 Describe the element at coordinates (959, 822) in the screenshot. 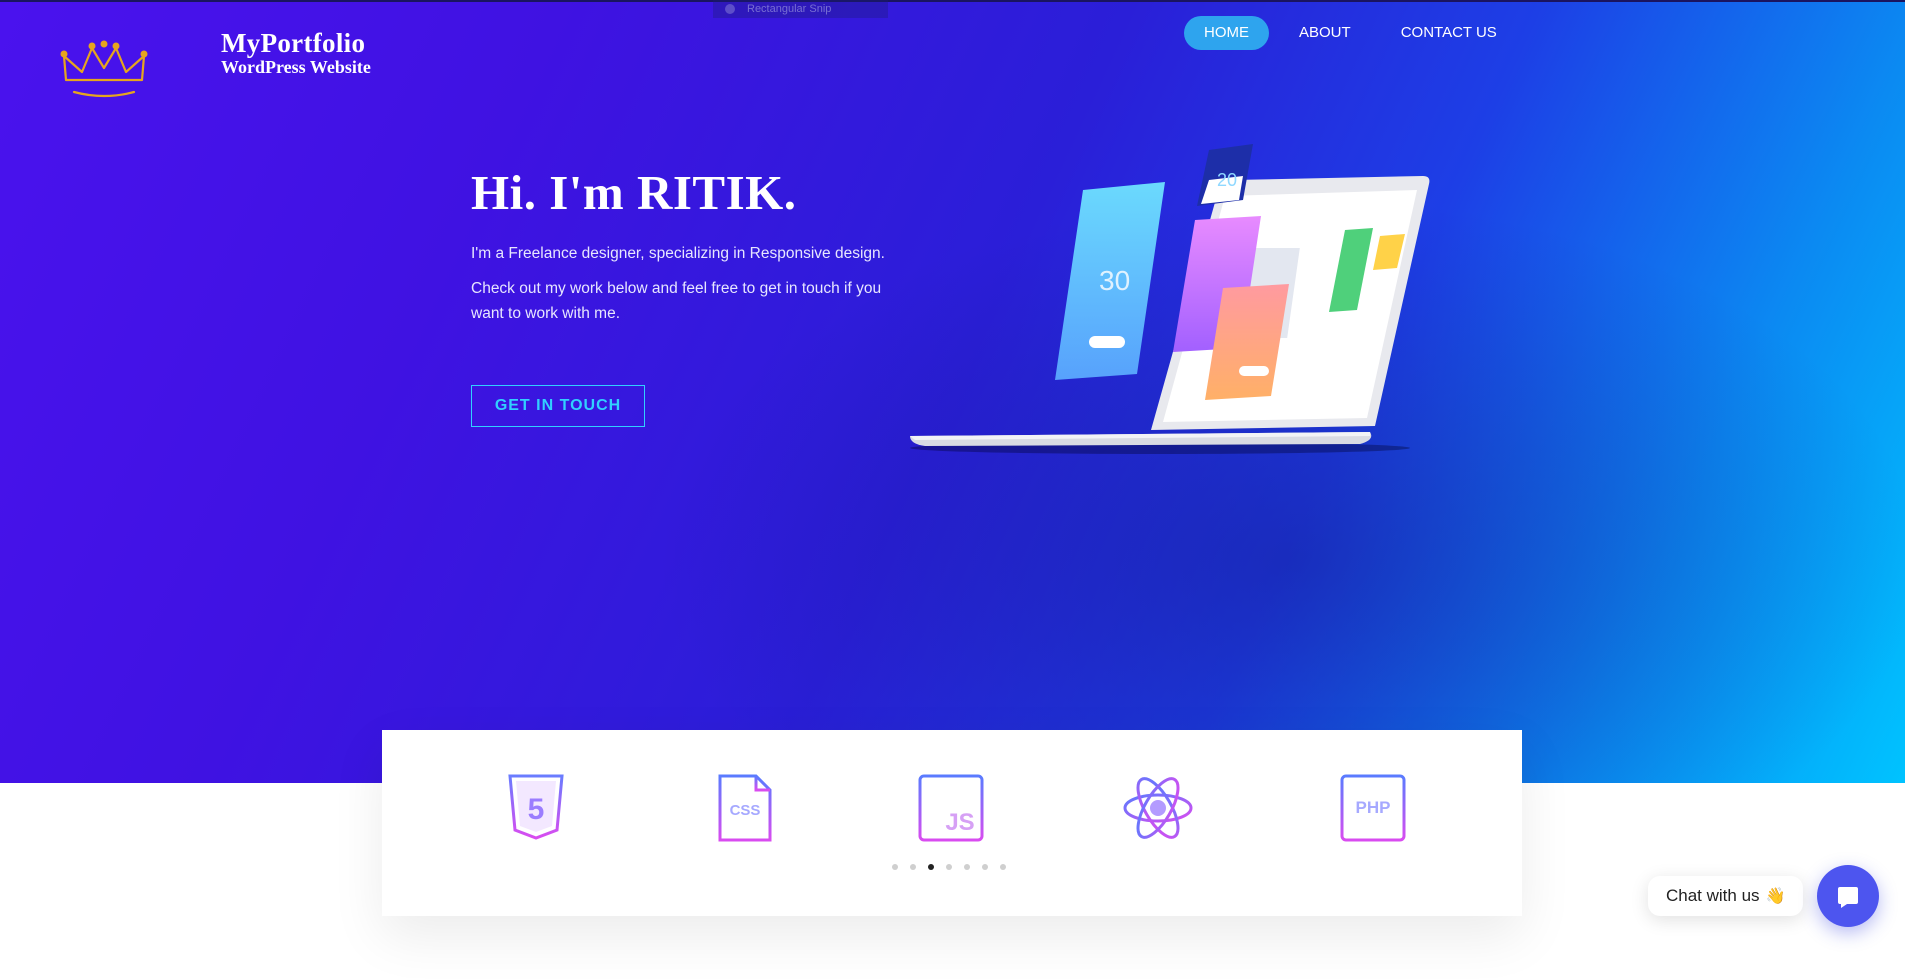

I see `js-icon-text: JS` at that location.